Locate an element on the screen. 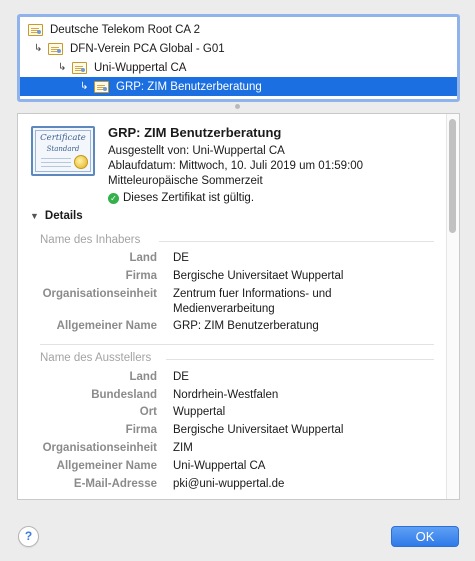  chain-item-label: GRP: ZIM Benutzerberatung is located at coordinates (189, 86).